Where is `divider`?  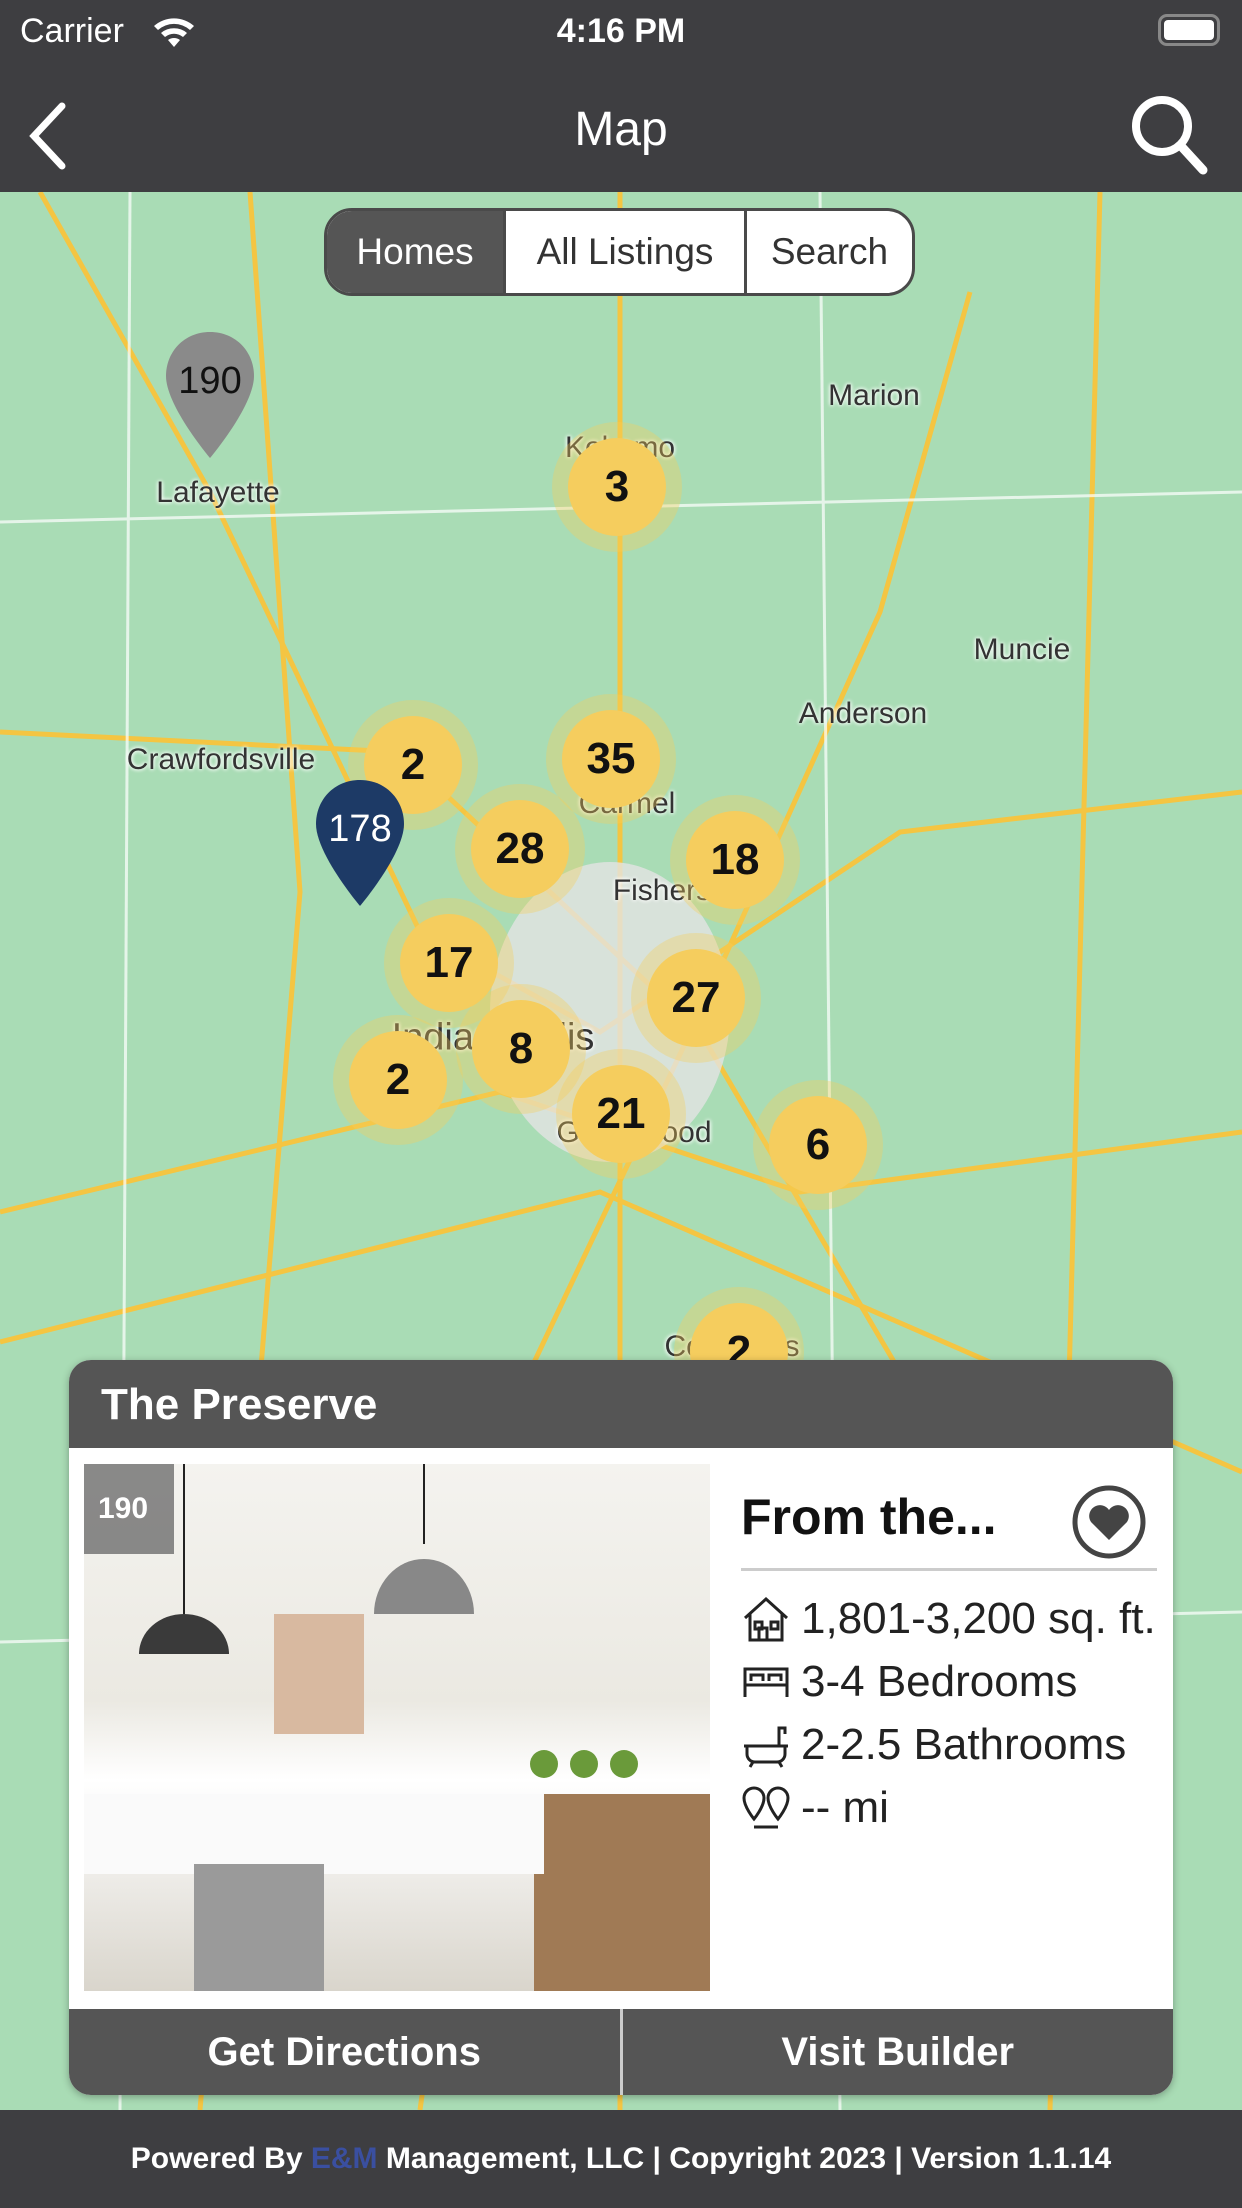 divider is located at coordinates (949, 1569).